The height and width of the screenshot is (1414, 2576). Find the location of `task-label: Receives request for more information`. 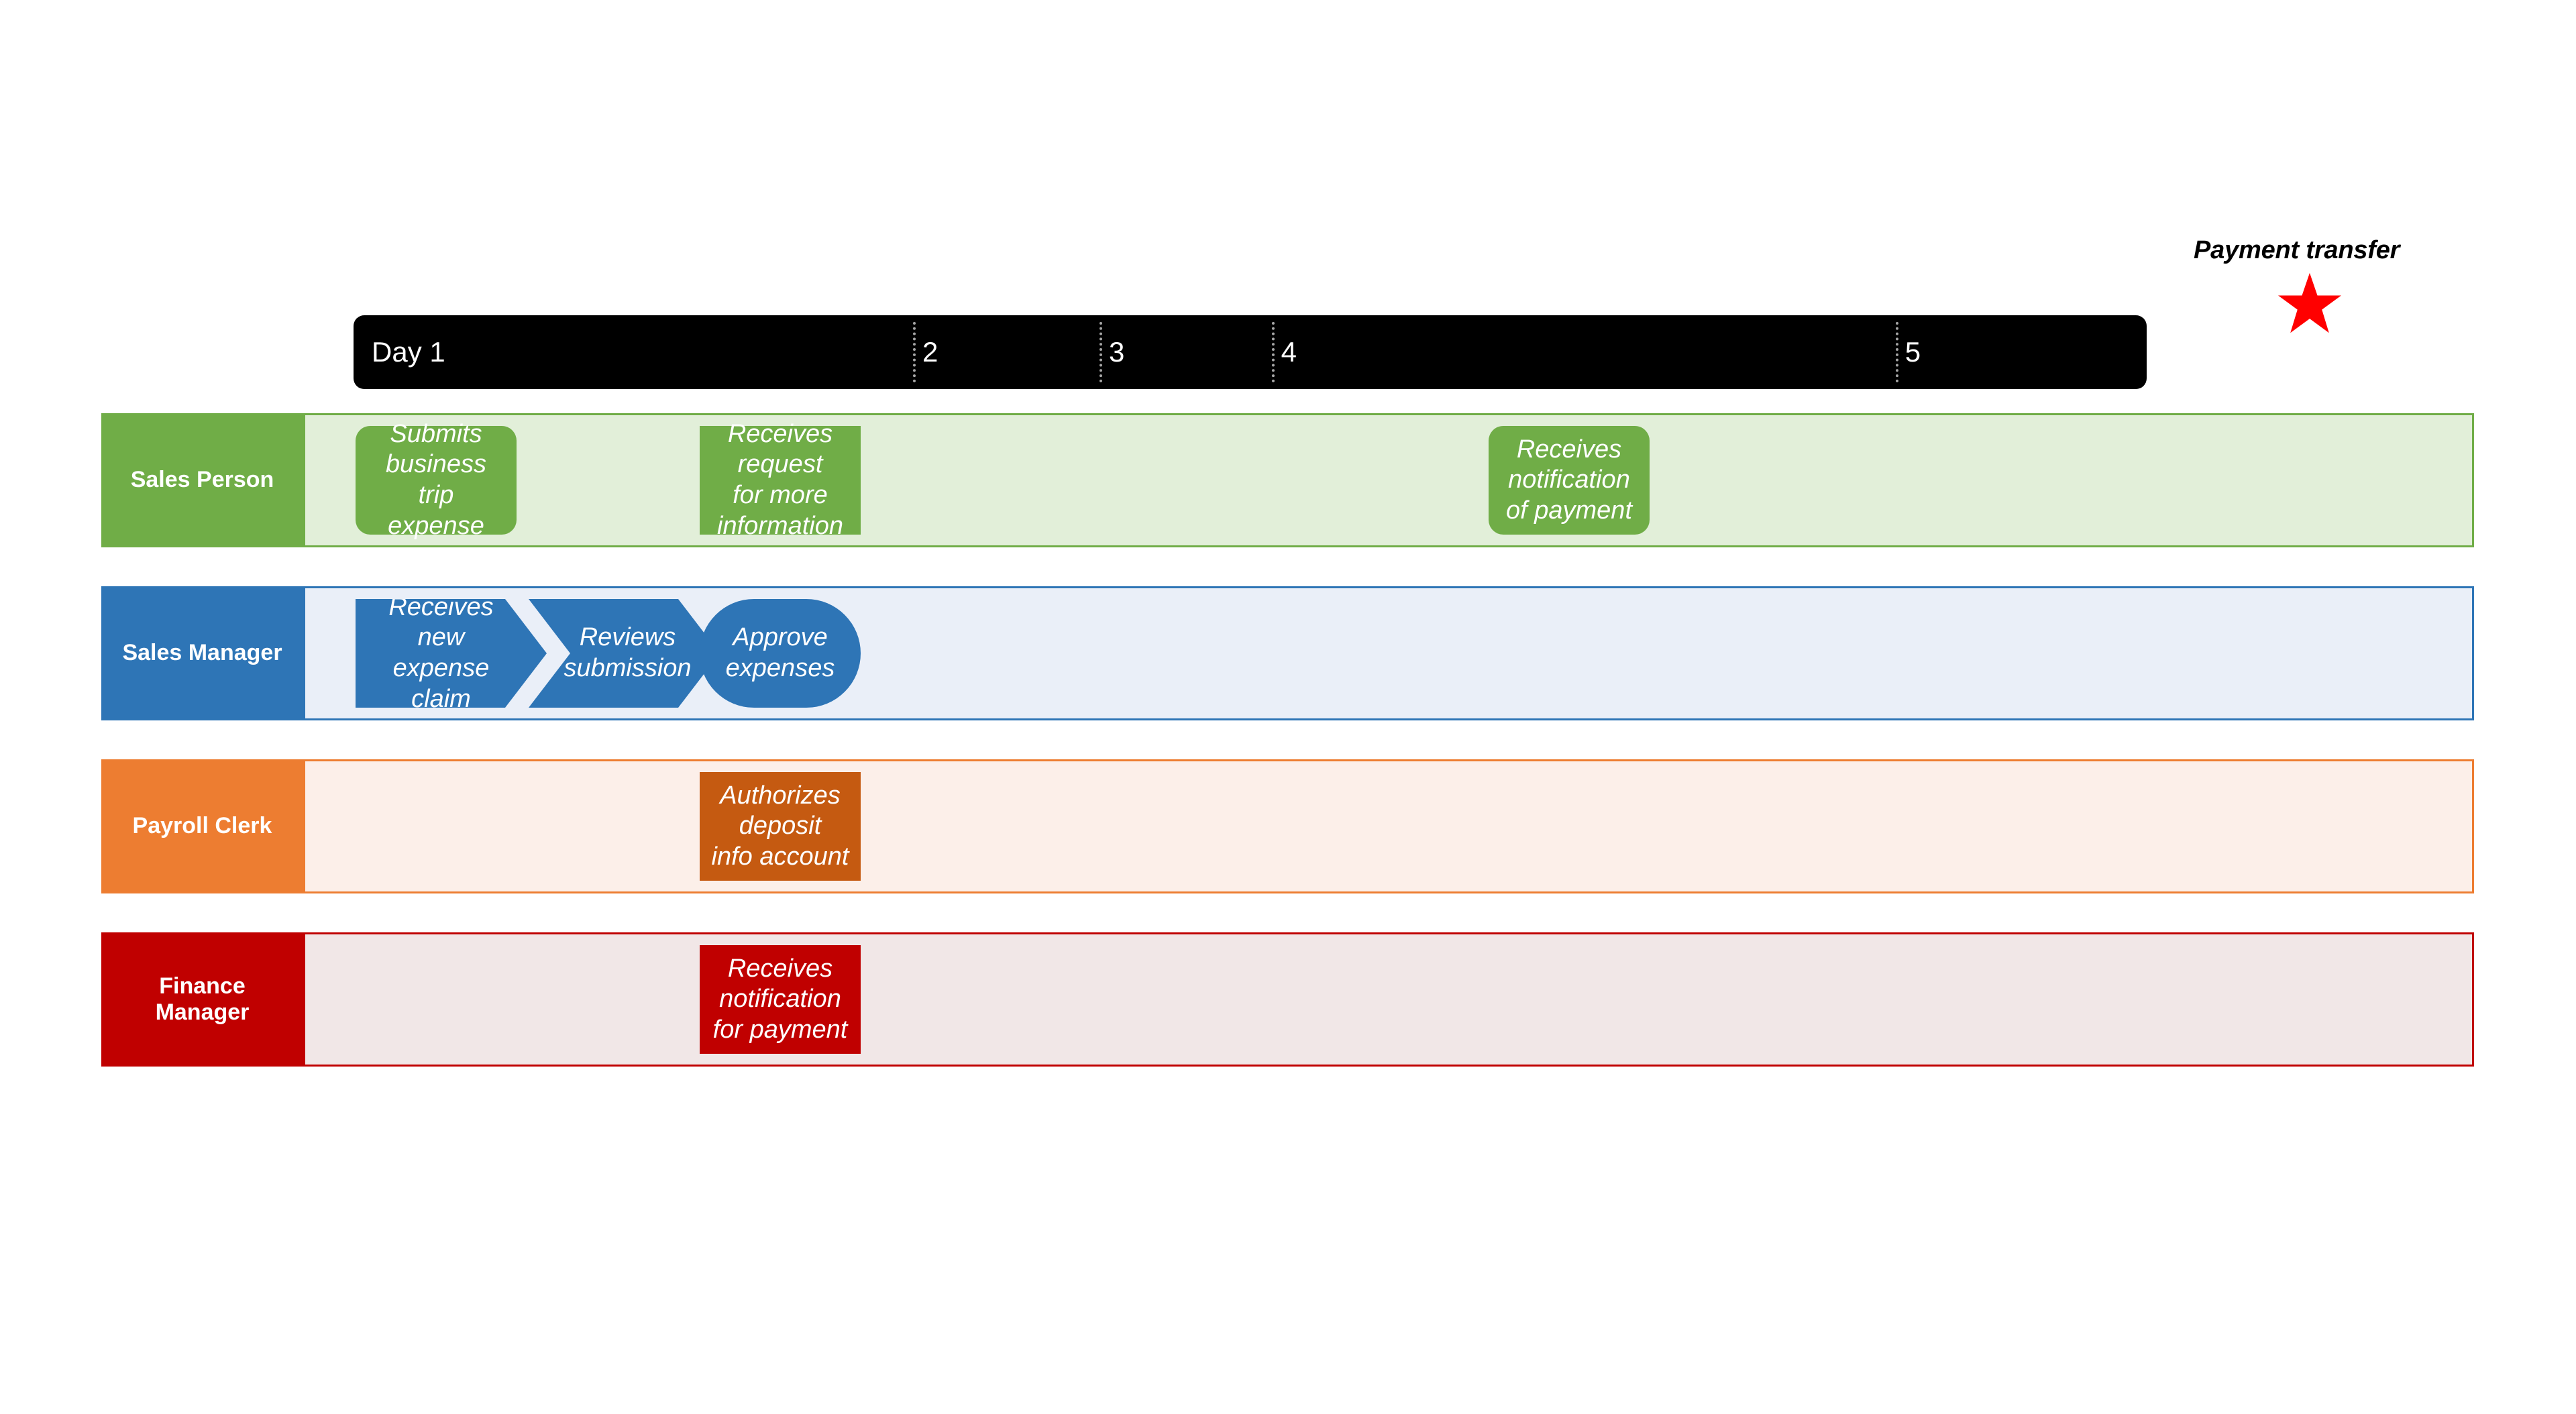

task-label: Receives request for more information is located at coordinates (780, 479).